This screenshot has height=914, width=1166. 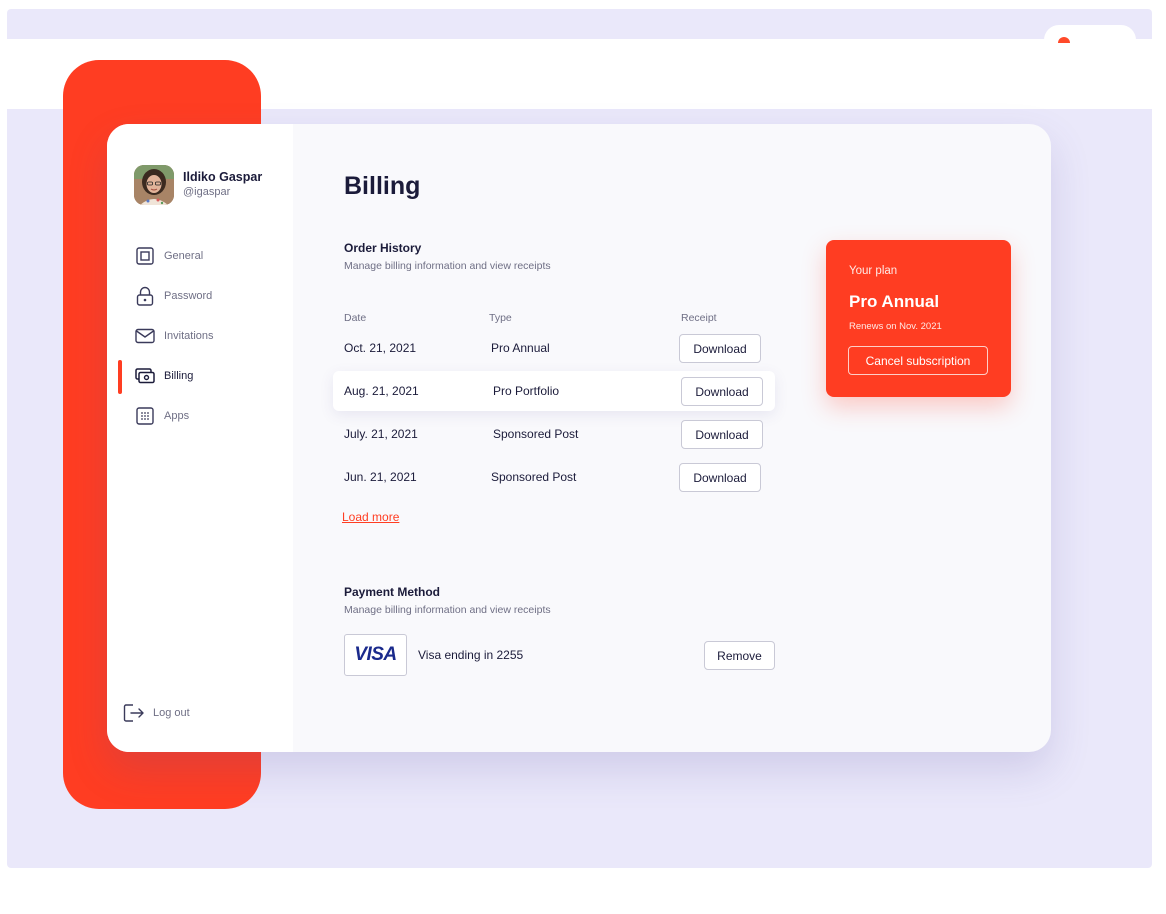 I want to click on square-icon, so click(x=145, y=256).